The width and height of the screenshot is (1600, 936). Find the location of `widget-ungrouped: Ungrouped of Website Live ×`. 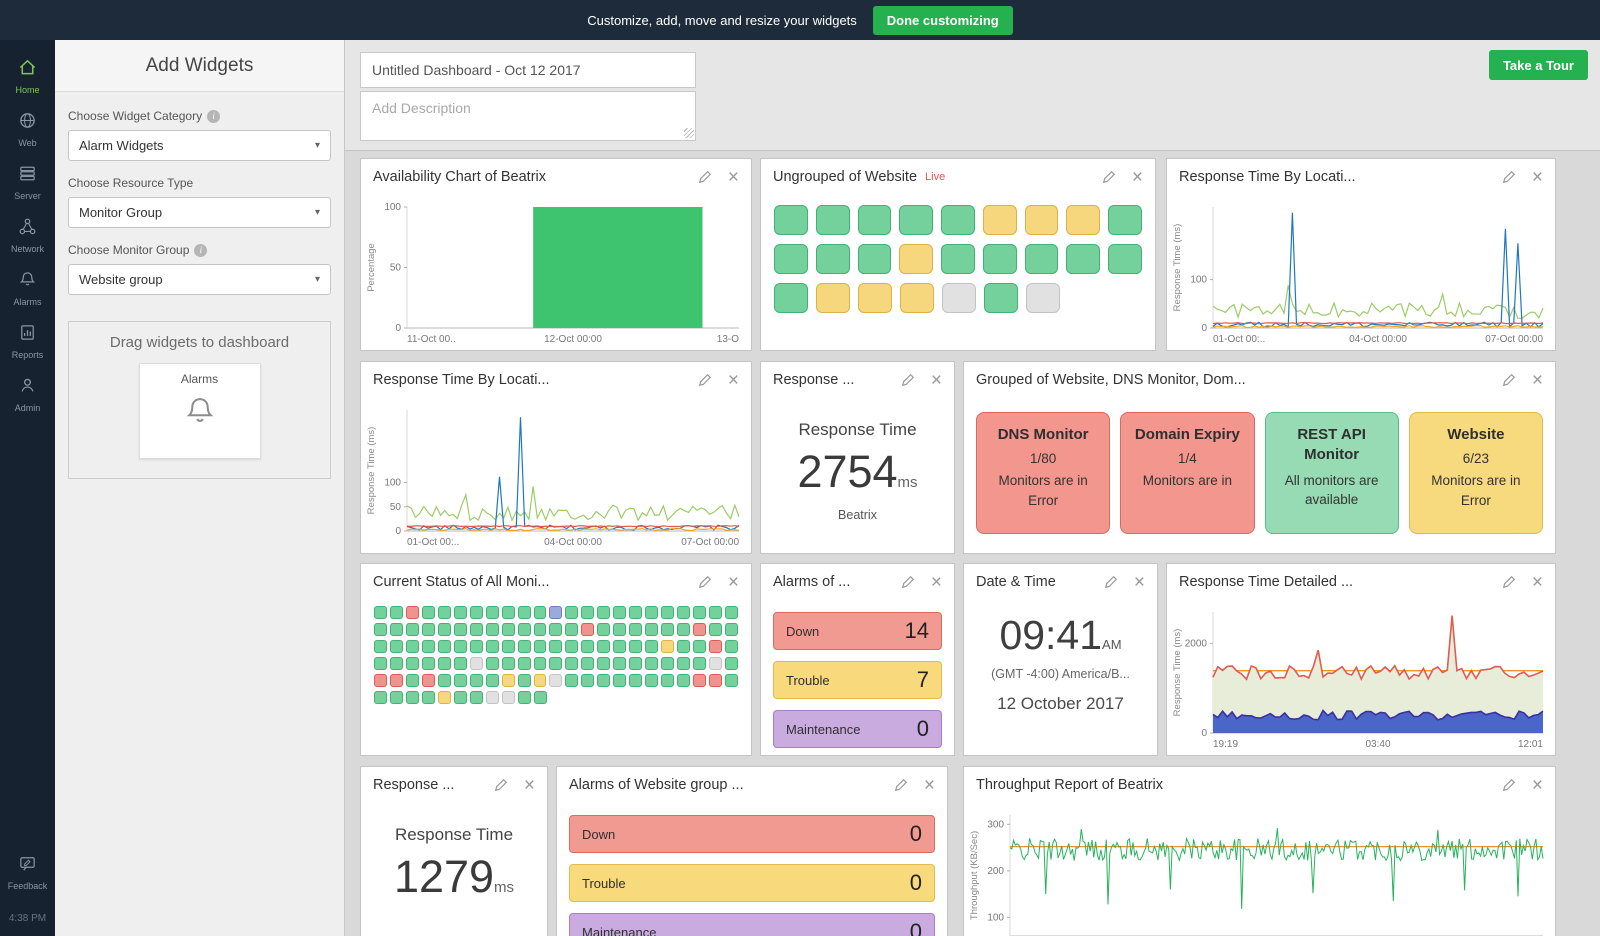

widget-ungrouped: Ungrouped of Website Live × is located at coordinates (958, 254).